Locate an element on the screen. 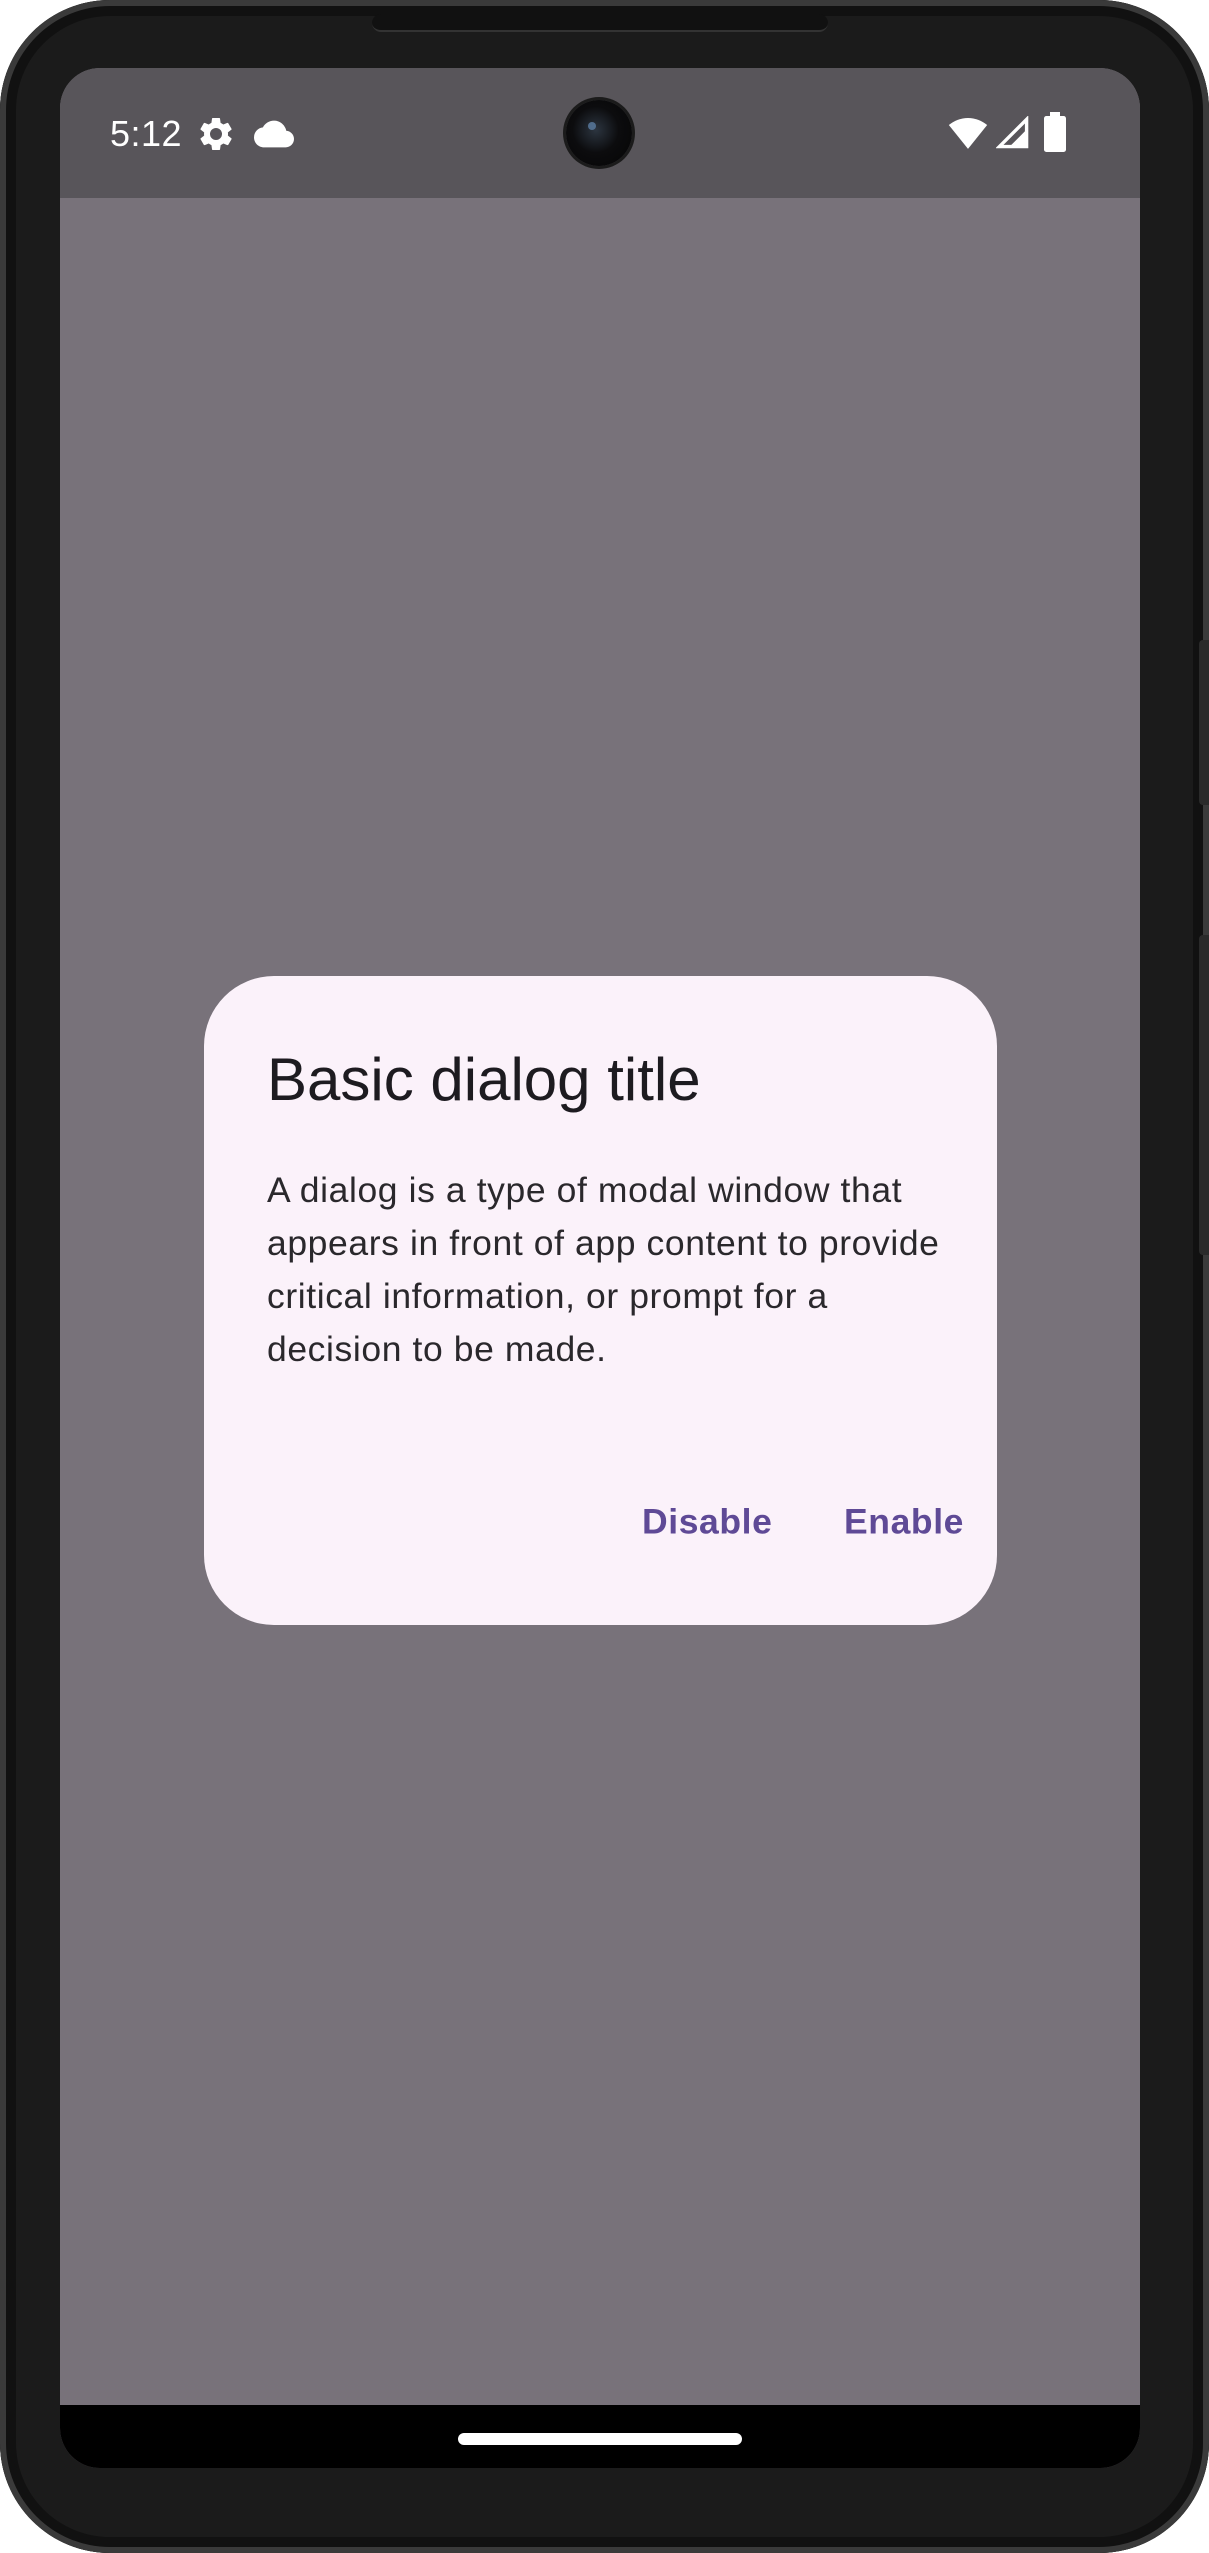  status-bar: 5:12 is located at coordinates (600, 133).